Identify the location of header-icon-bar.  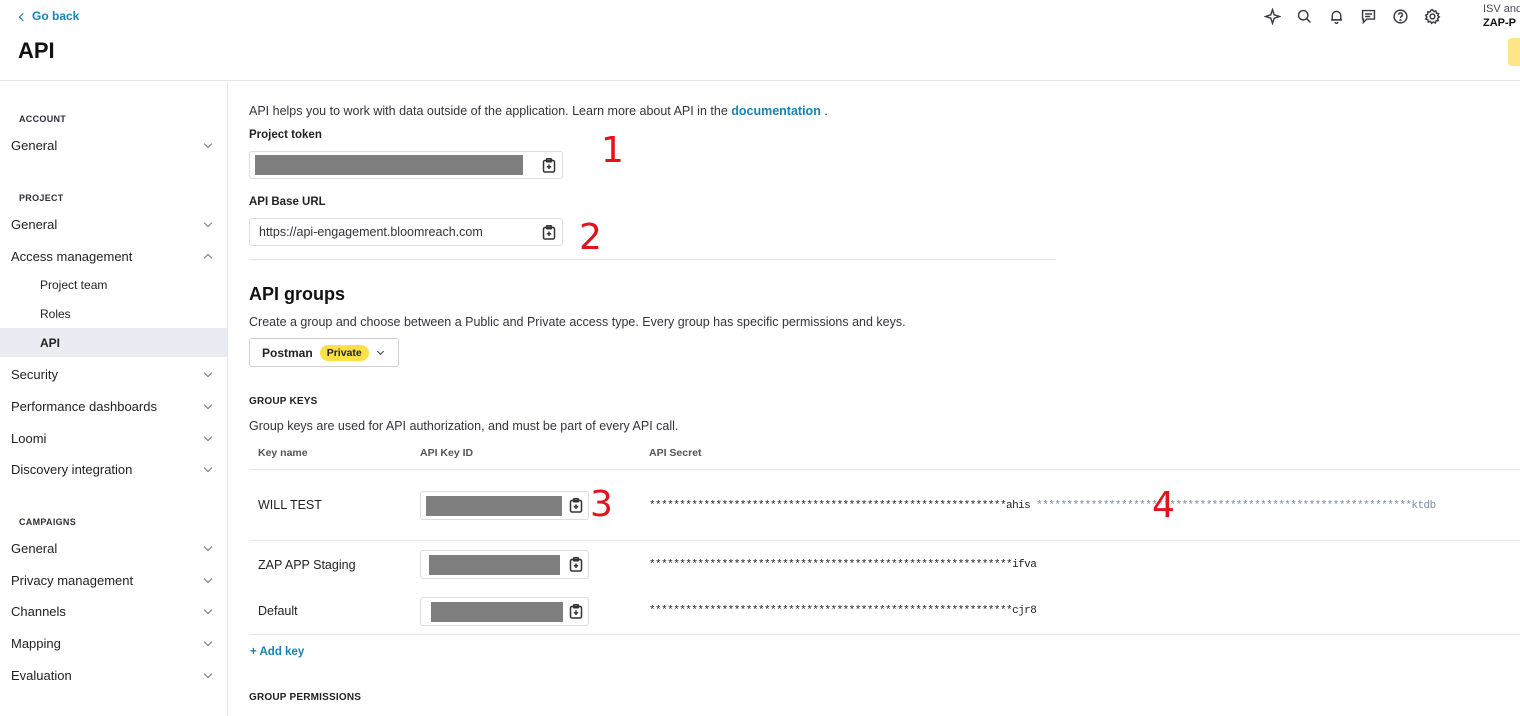
(1352, 16).